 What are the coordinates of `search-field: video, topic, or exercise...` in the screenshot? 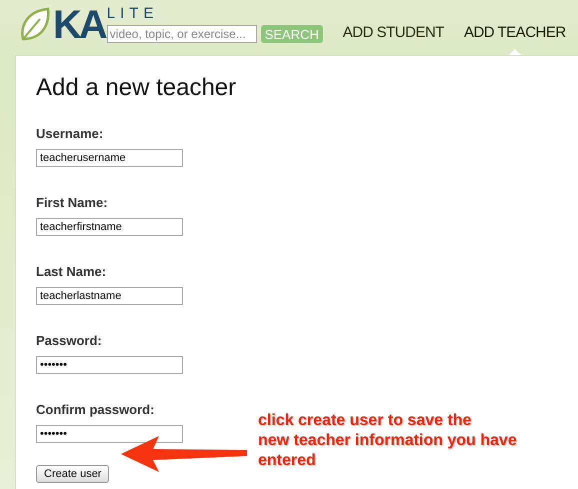 It's located at (181, 34).